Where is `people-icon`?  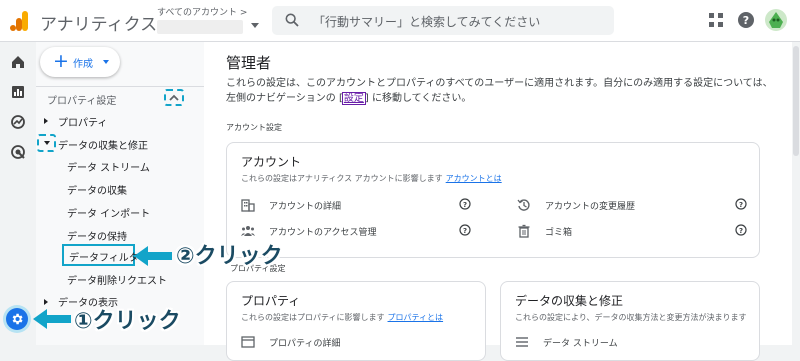 people-icon is located at coordinates (248, 231).